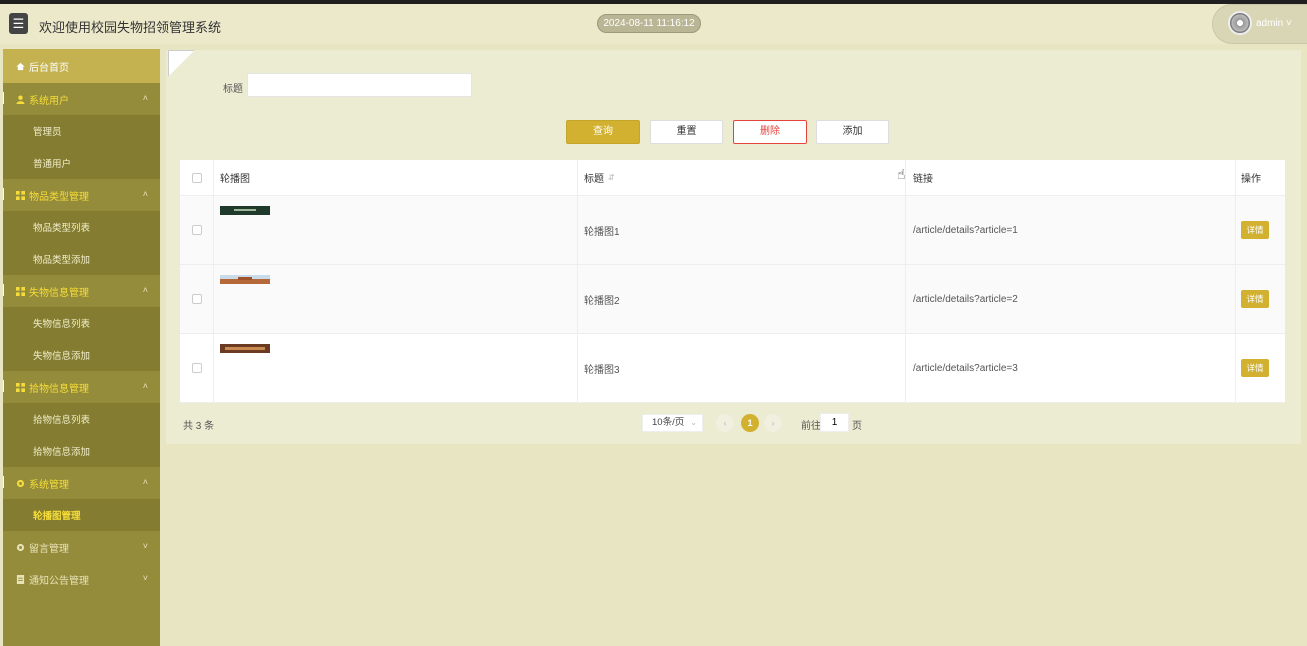  What do you see at coordinates (594, 179) in the screenshot?
I see `column-header-label: 标题` at bounding box center [594, 179].